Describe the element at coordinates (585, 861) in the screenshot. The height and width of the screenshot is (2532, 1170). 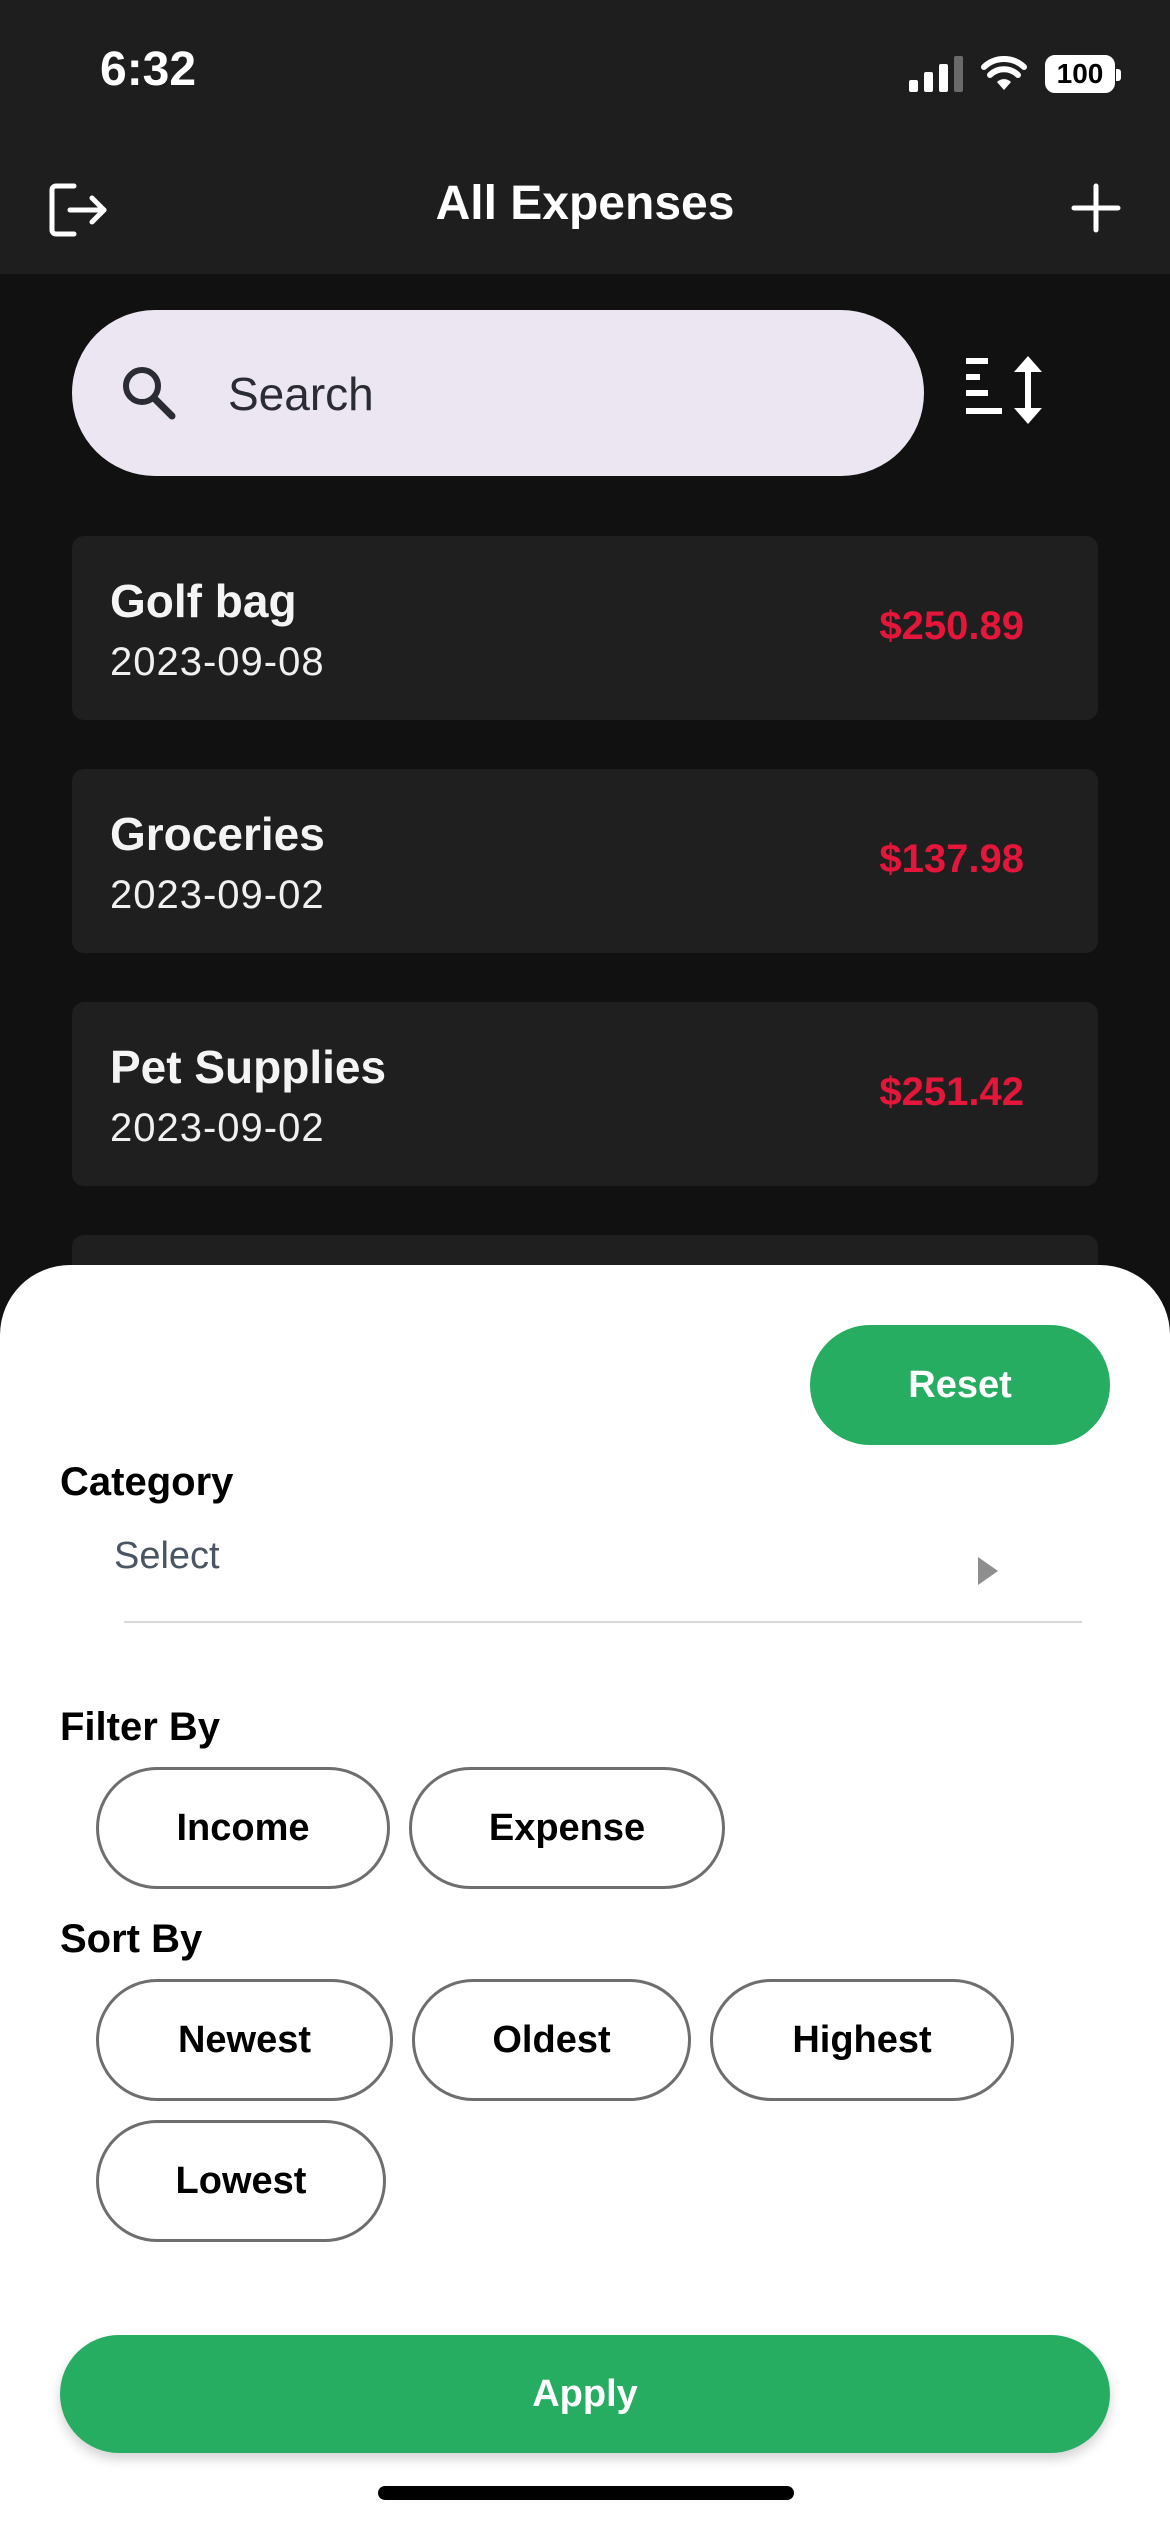
I see `expense-card: Groceries 2023-09-02 $137.98` at that location.